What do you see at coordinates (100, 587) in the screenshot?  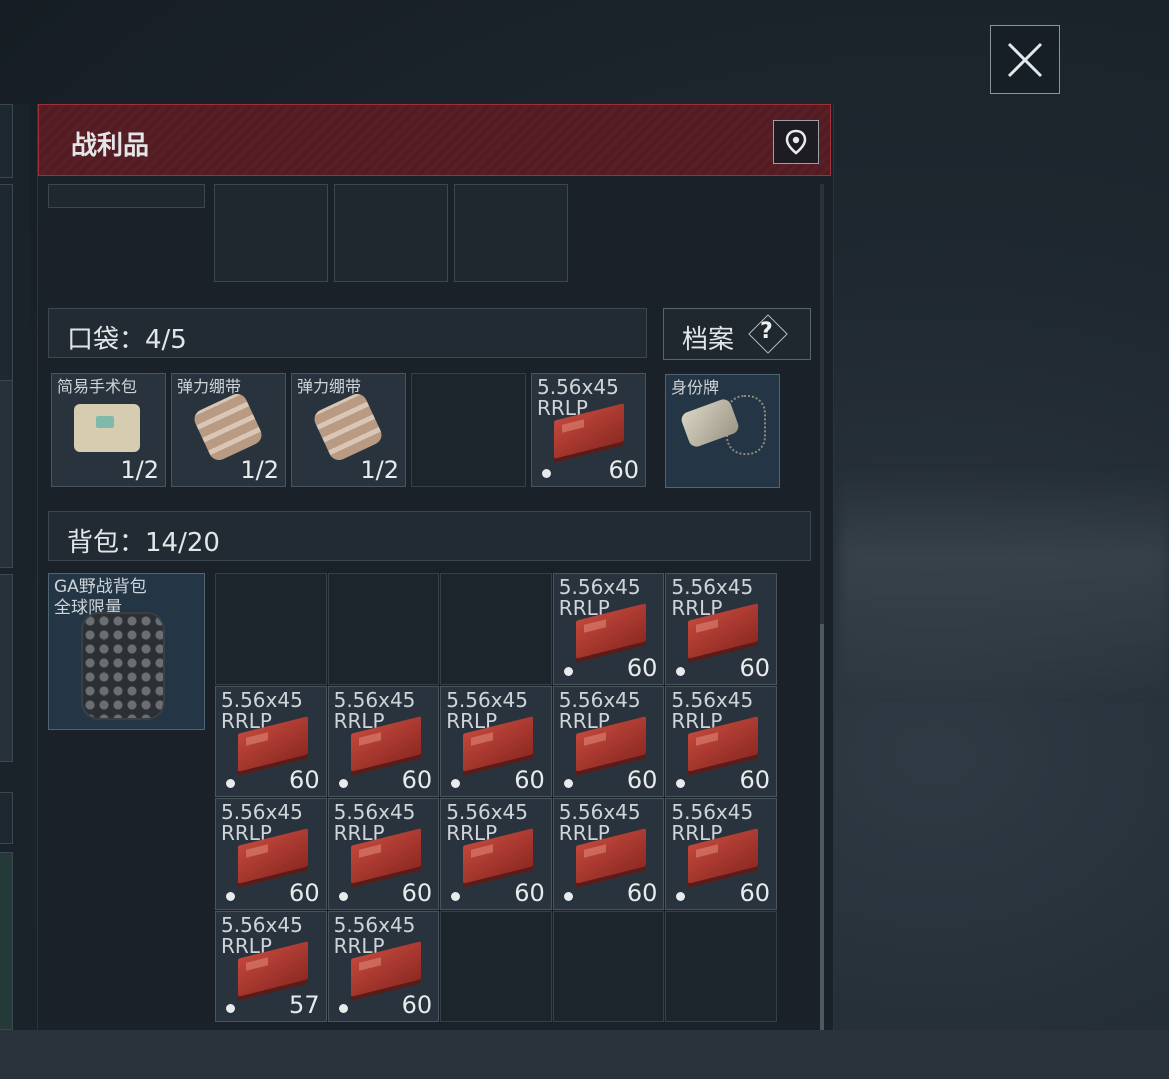 I see `backpack-name: GA野战背包` at bounding box center [100, 587].